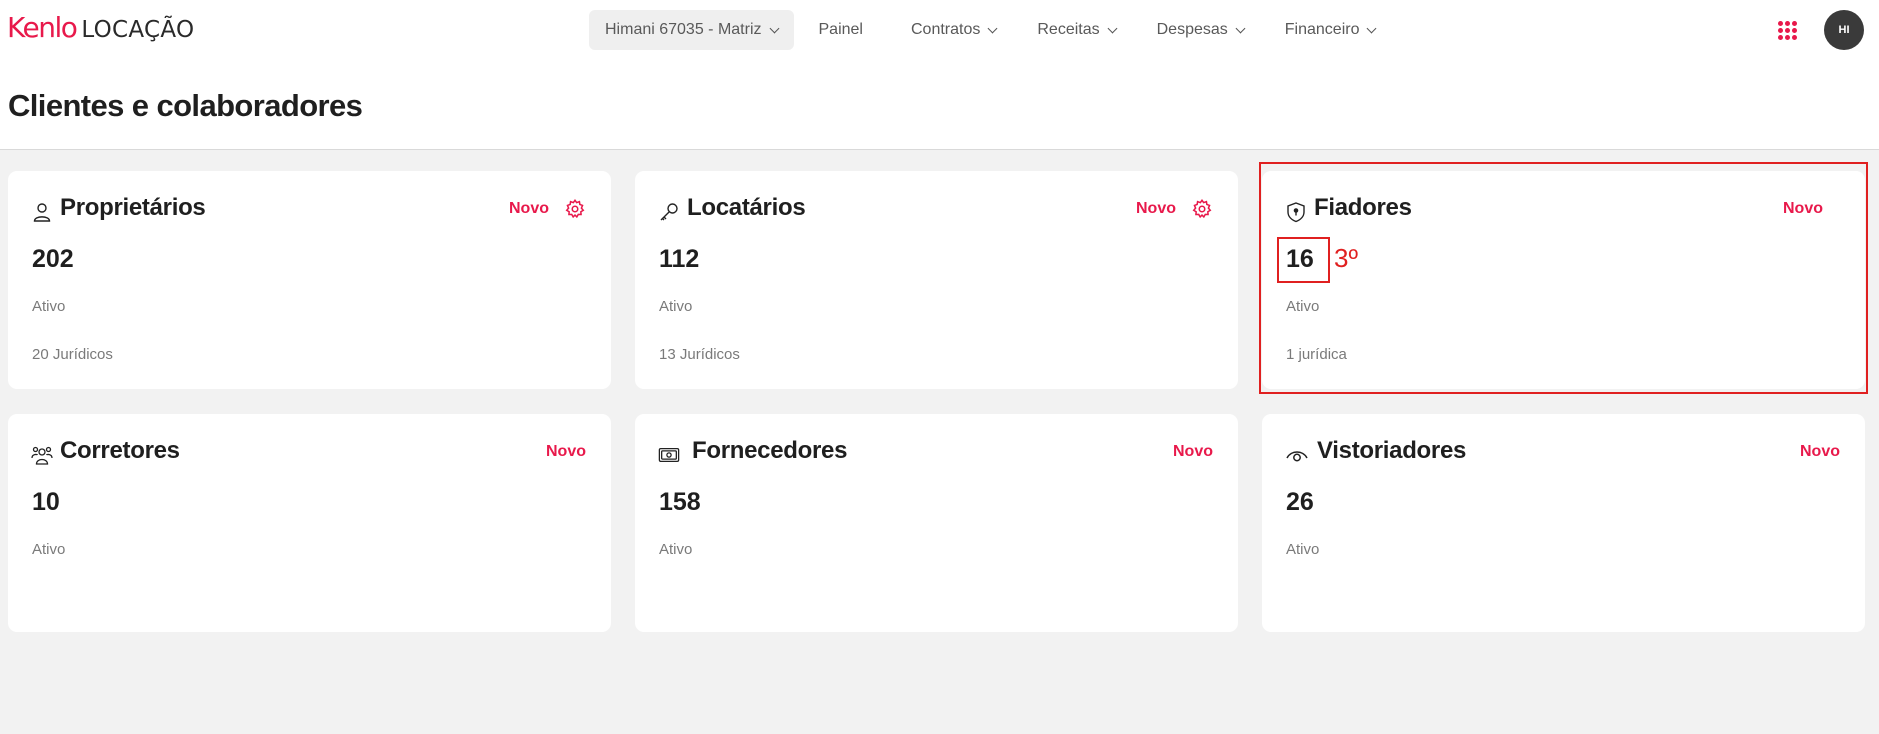  What do you see at coordinates (53, 259) in the screenshot?
I see `card-count: 202` at bounding box center [53, 259].